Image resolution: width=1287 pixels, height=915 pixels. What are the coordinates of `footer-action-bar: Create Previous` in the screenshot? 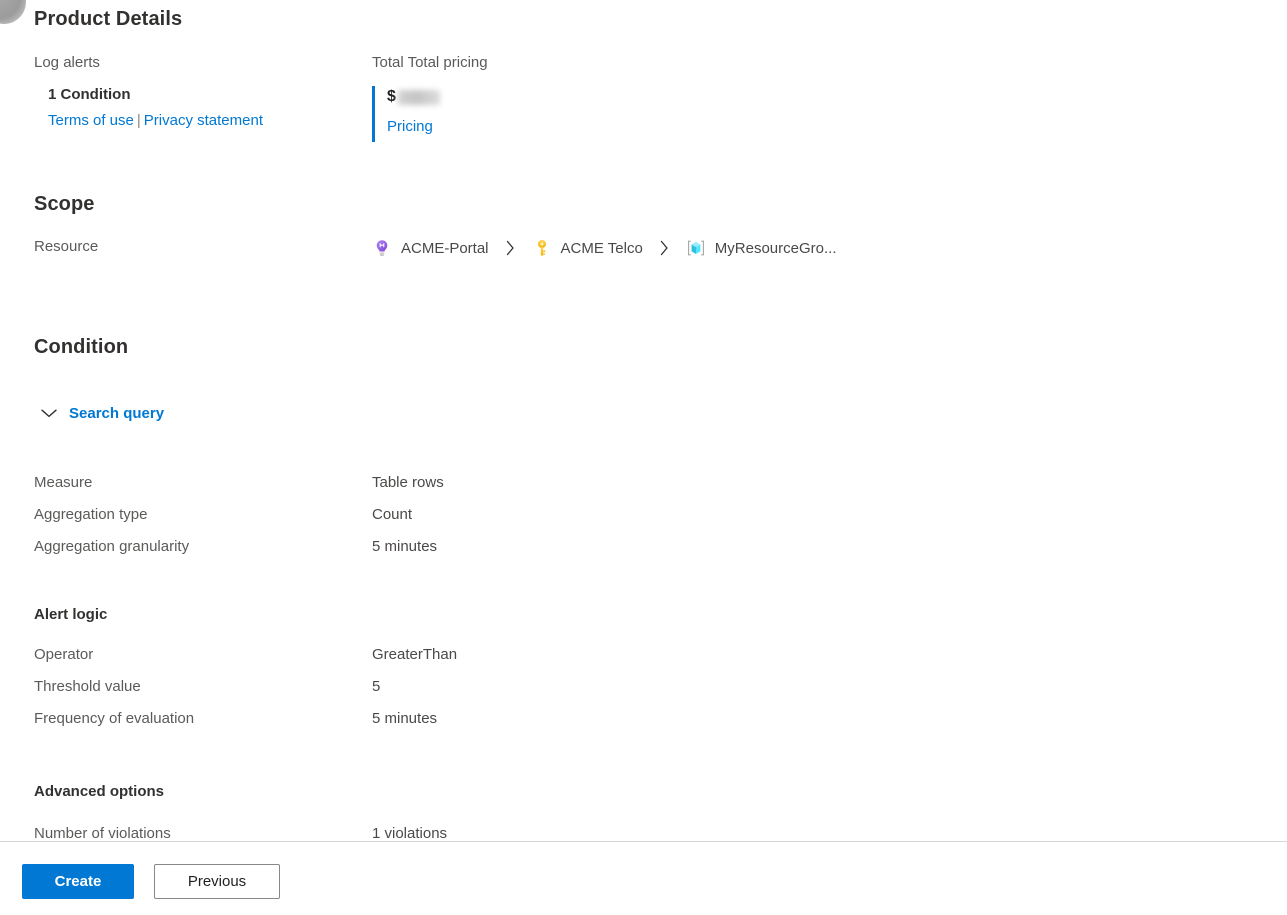 It's located at (643, 878).